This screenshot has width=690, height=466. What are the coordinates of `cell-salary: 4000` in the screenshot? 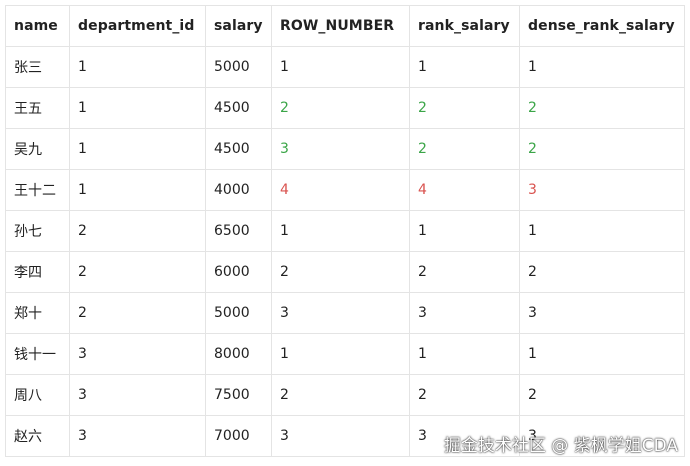 It's located at (238, 190).